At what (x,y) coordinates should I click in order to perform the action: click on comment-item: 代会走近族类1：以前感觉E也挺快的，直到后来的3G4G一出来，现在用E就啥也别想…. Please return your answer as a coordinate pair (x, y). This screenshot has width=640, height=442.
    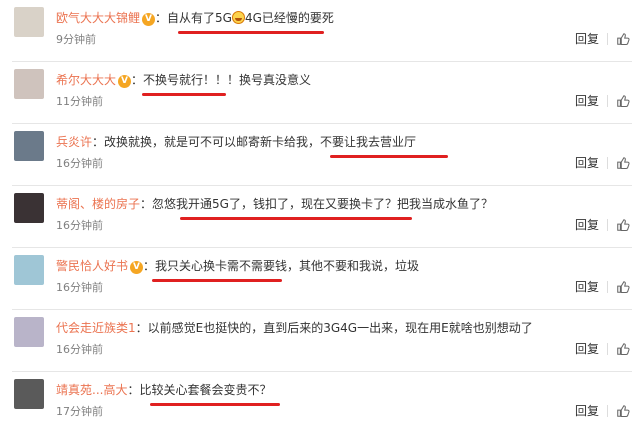
    Looking at the image, I should click on (320, 341).